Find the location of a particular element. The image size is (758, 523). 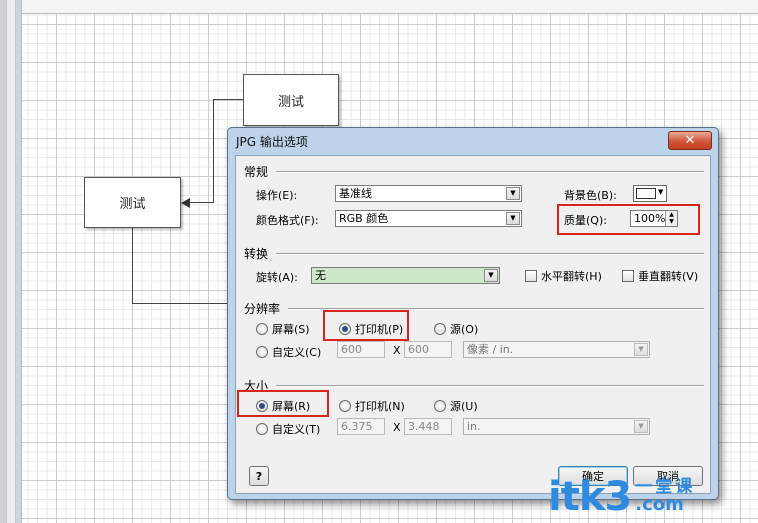

watermark-side: 一堂课 .com is located at coordinates (665, 497).